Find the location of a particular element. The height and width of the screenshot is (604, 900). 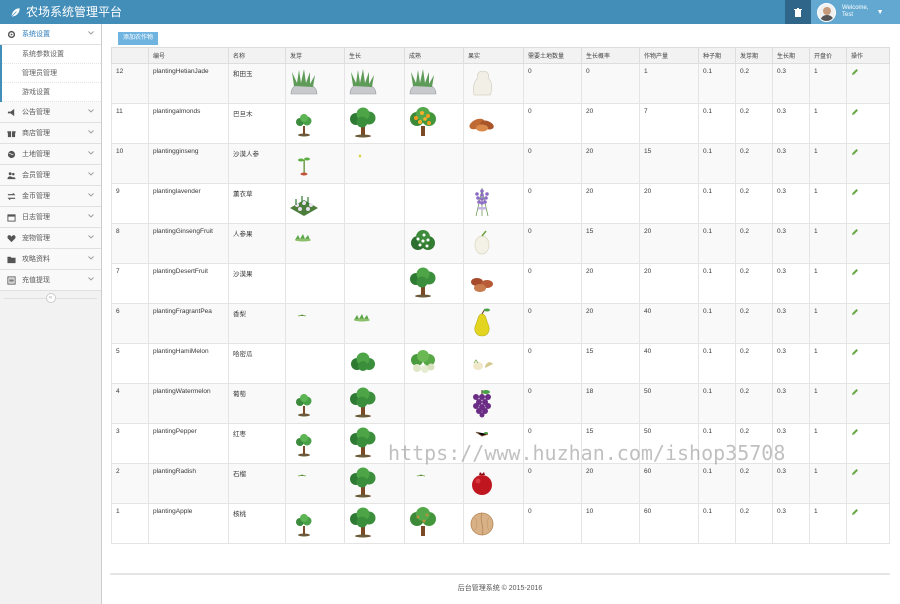

rock-image is located at coordinates (304, 82).